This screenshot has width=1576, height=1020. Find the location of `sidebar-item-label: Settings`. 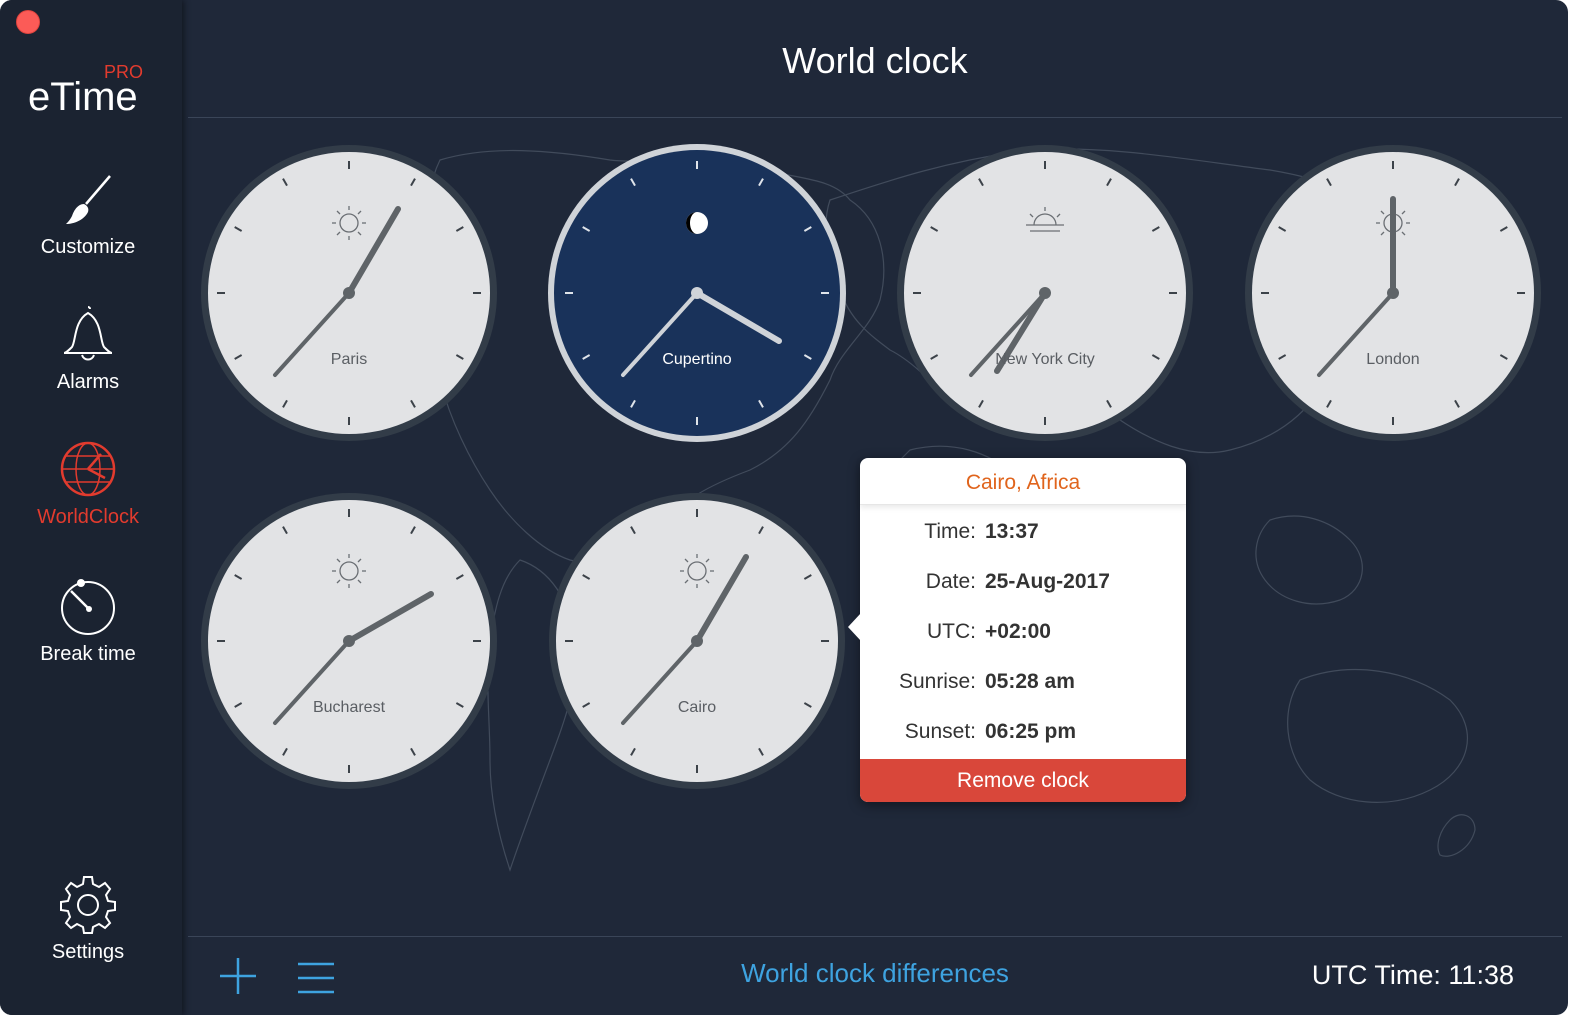

sidebar-item-label: Settings is located at coordinates (88, 952).